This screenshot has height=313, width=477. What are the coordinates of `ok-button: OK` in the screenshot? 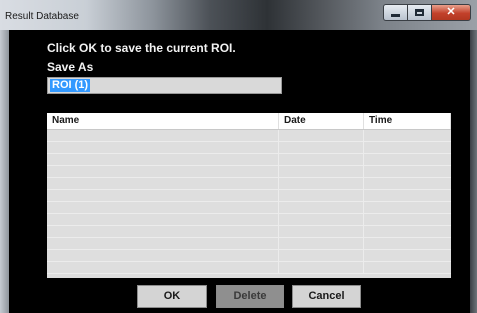 It's located at (172, 296).